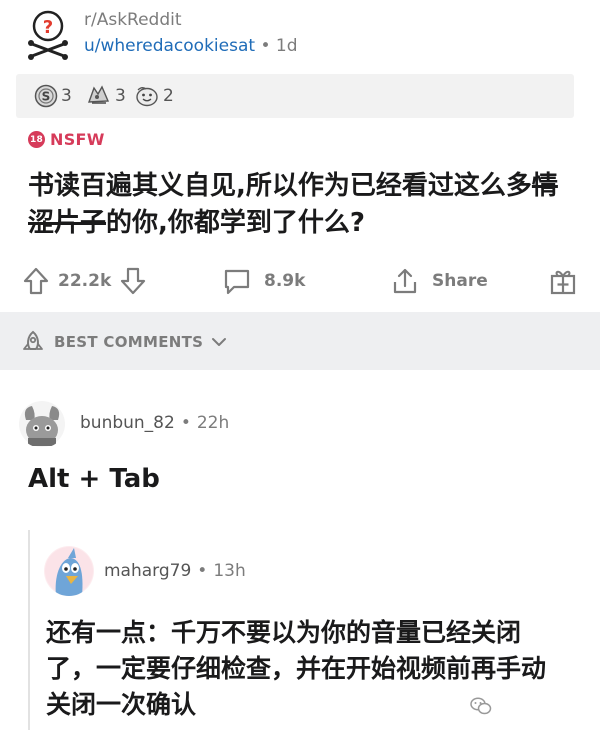 The image size is (600, 734). What do you see at coordinates (295, 96) in the screenshot?
I see `awards-bar: S 3 3 2` at bounding box center [295, 96].